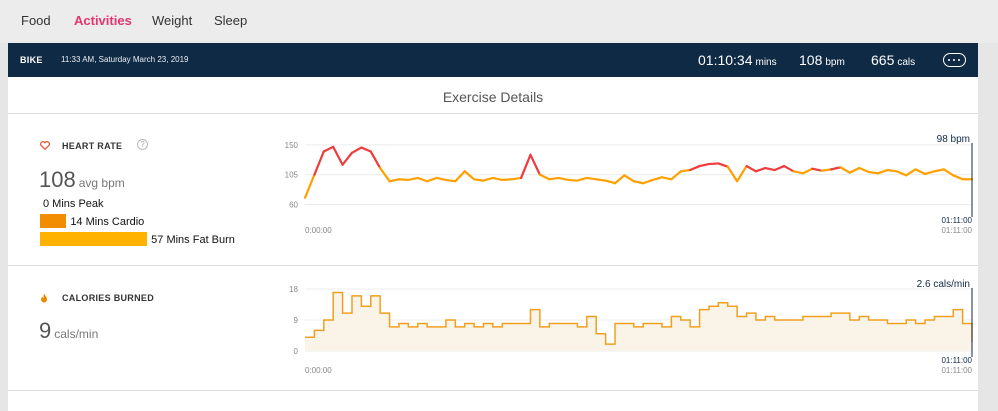 The height and width of the screenshot is (411, 998). What do you see at coordinates (835, 62) in the screenshot?
I see `heart-rate-unit: bpm` at bounding box center [835, 62].